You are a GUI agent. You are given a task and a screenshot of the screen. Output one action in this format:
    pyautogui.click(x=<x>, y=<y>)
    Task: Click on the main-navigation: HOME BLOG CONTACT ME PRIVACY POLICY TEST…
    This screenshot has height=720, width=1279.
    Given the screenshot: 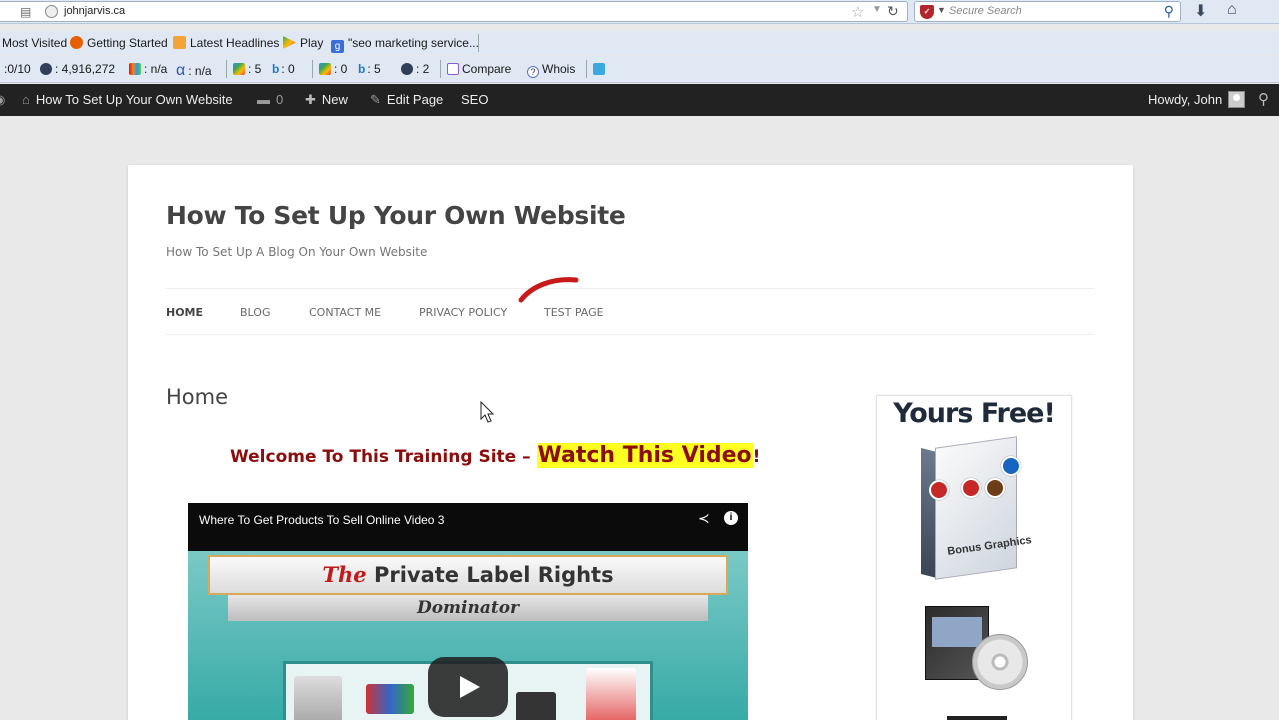 What is the action you would take?
    pyautogui.click(x=630, y=311)
    